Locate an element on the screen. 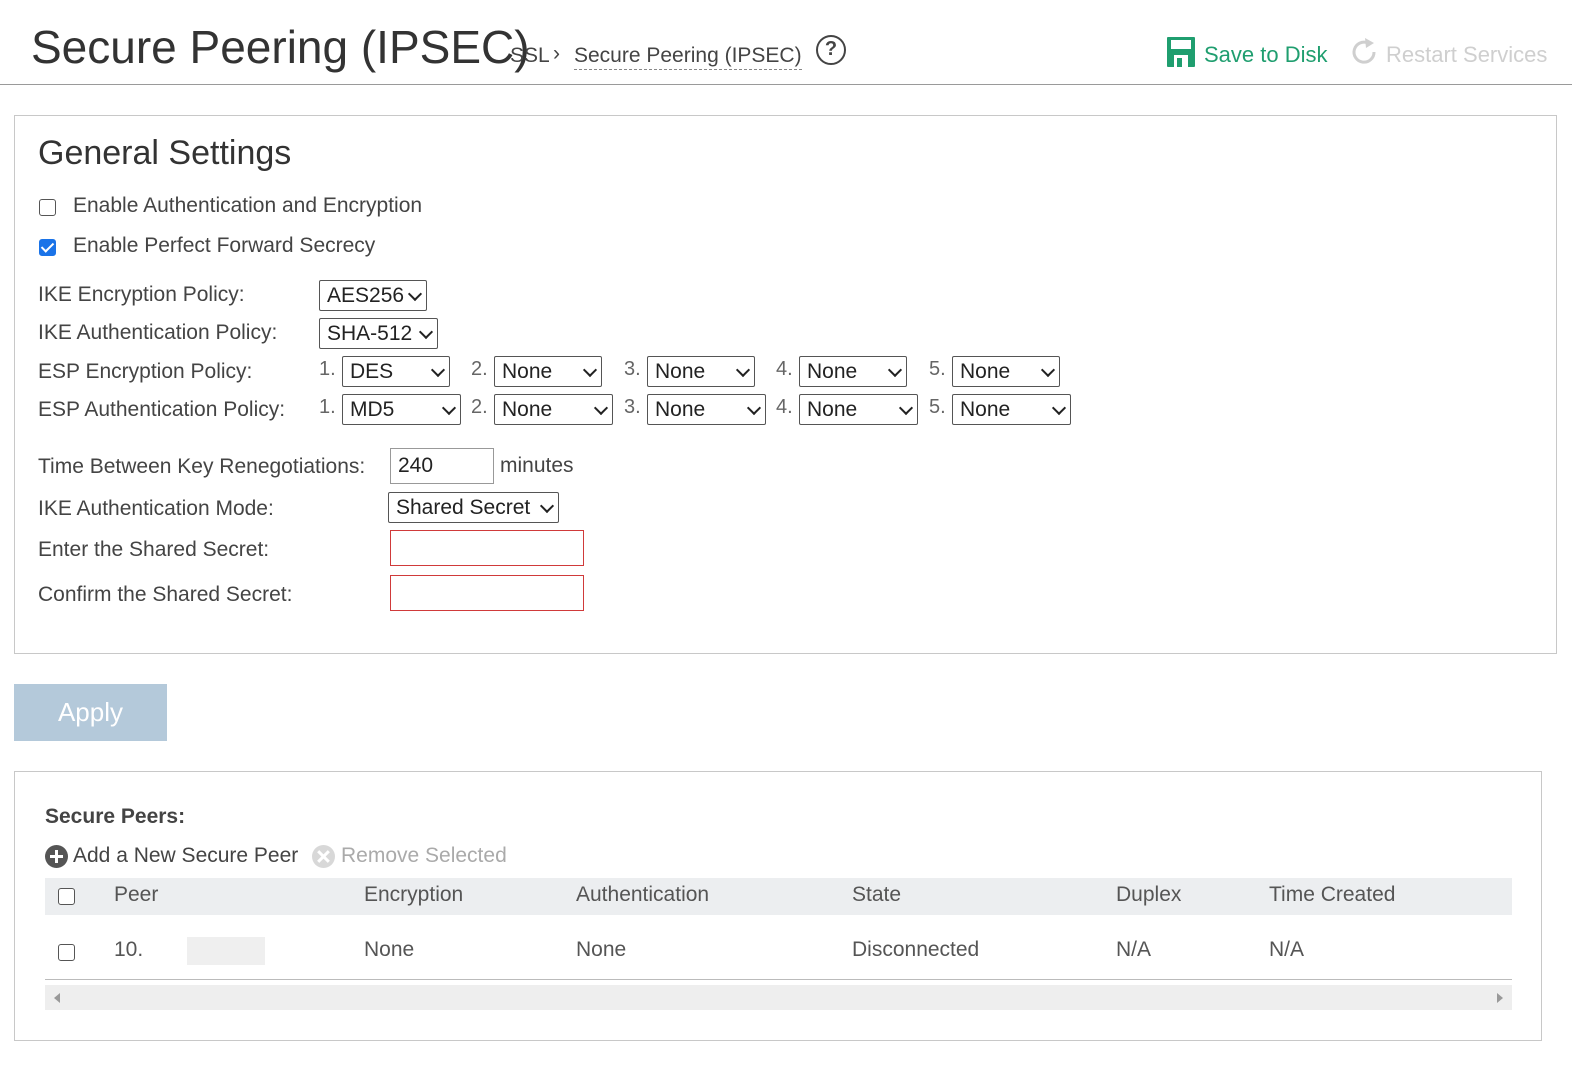  renegotiation-input: 240 is located at coordinates (442, 466).